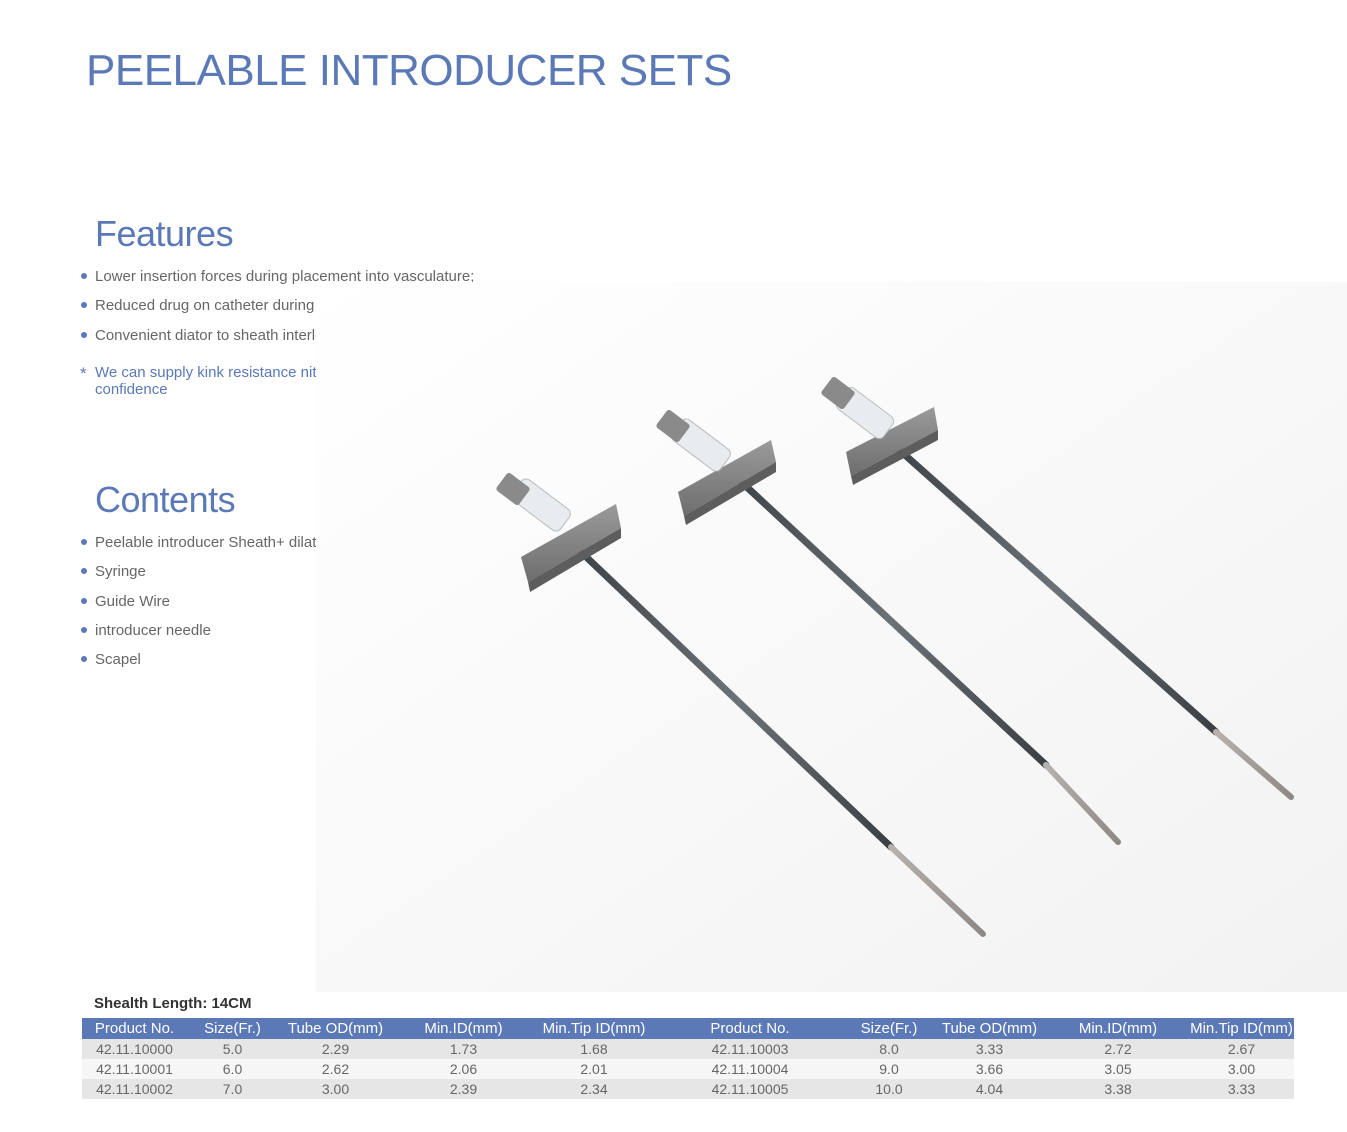  What do you see at coordinates (165, 499) in the screenshot?
I see `contents-heading: Contents` at bounding box center [165, 499].